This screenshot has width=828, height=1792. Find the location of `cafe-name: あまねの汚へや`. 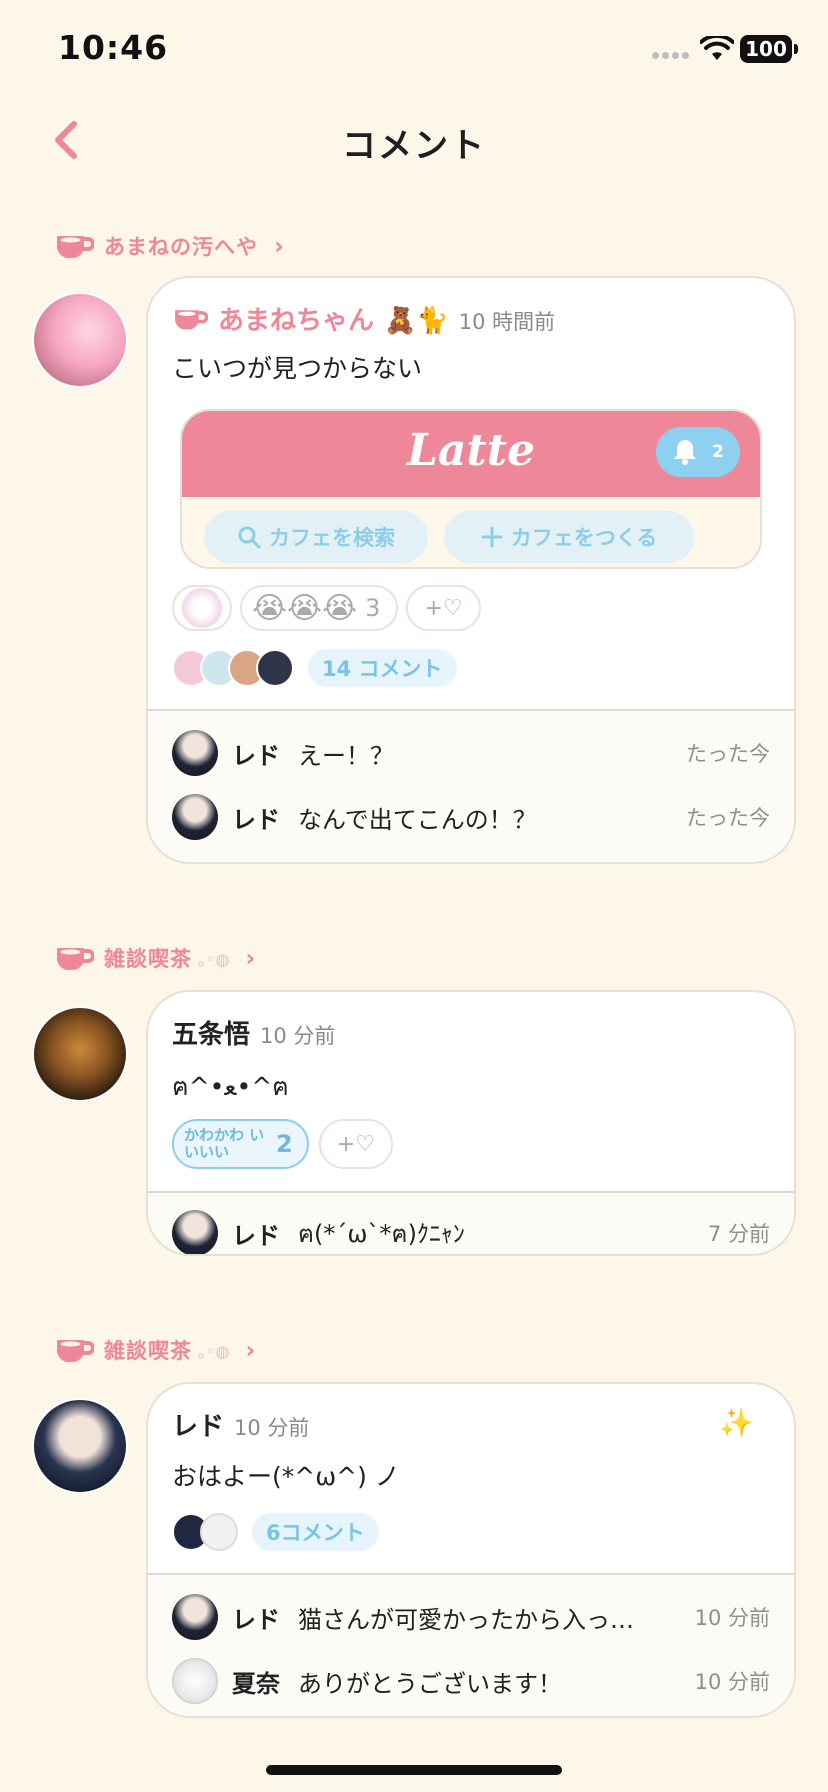

cafe-name: あまねの汚へや is located at coordinates (181, 247).